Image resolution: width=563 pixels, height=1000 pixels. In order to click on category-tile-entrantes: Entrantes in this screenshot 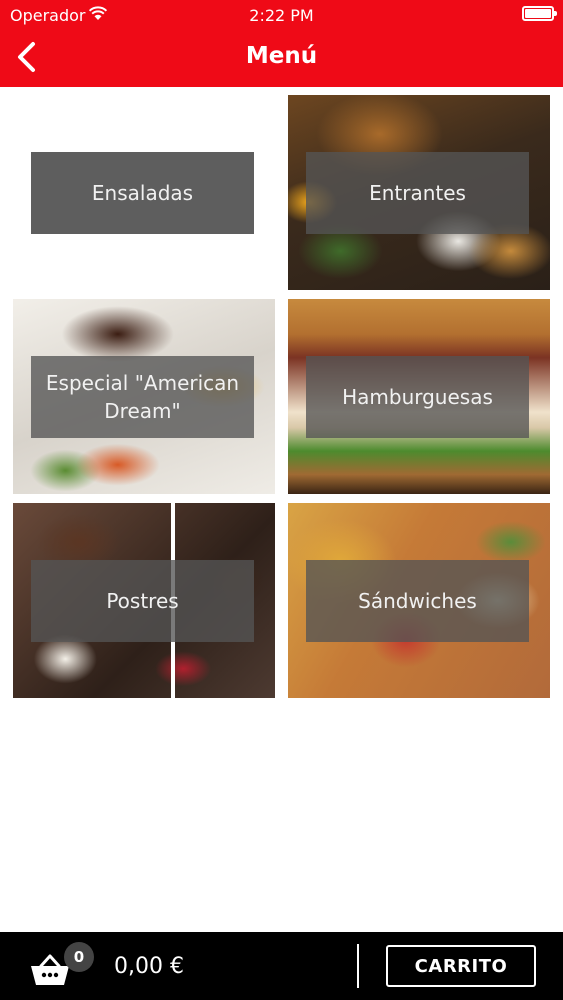, I will do `click(419, 192)`.